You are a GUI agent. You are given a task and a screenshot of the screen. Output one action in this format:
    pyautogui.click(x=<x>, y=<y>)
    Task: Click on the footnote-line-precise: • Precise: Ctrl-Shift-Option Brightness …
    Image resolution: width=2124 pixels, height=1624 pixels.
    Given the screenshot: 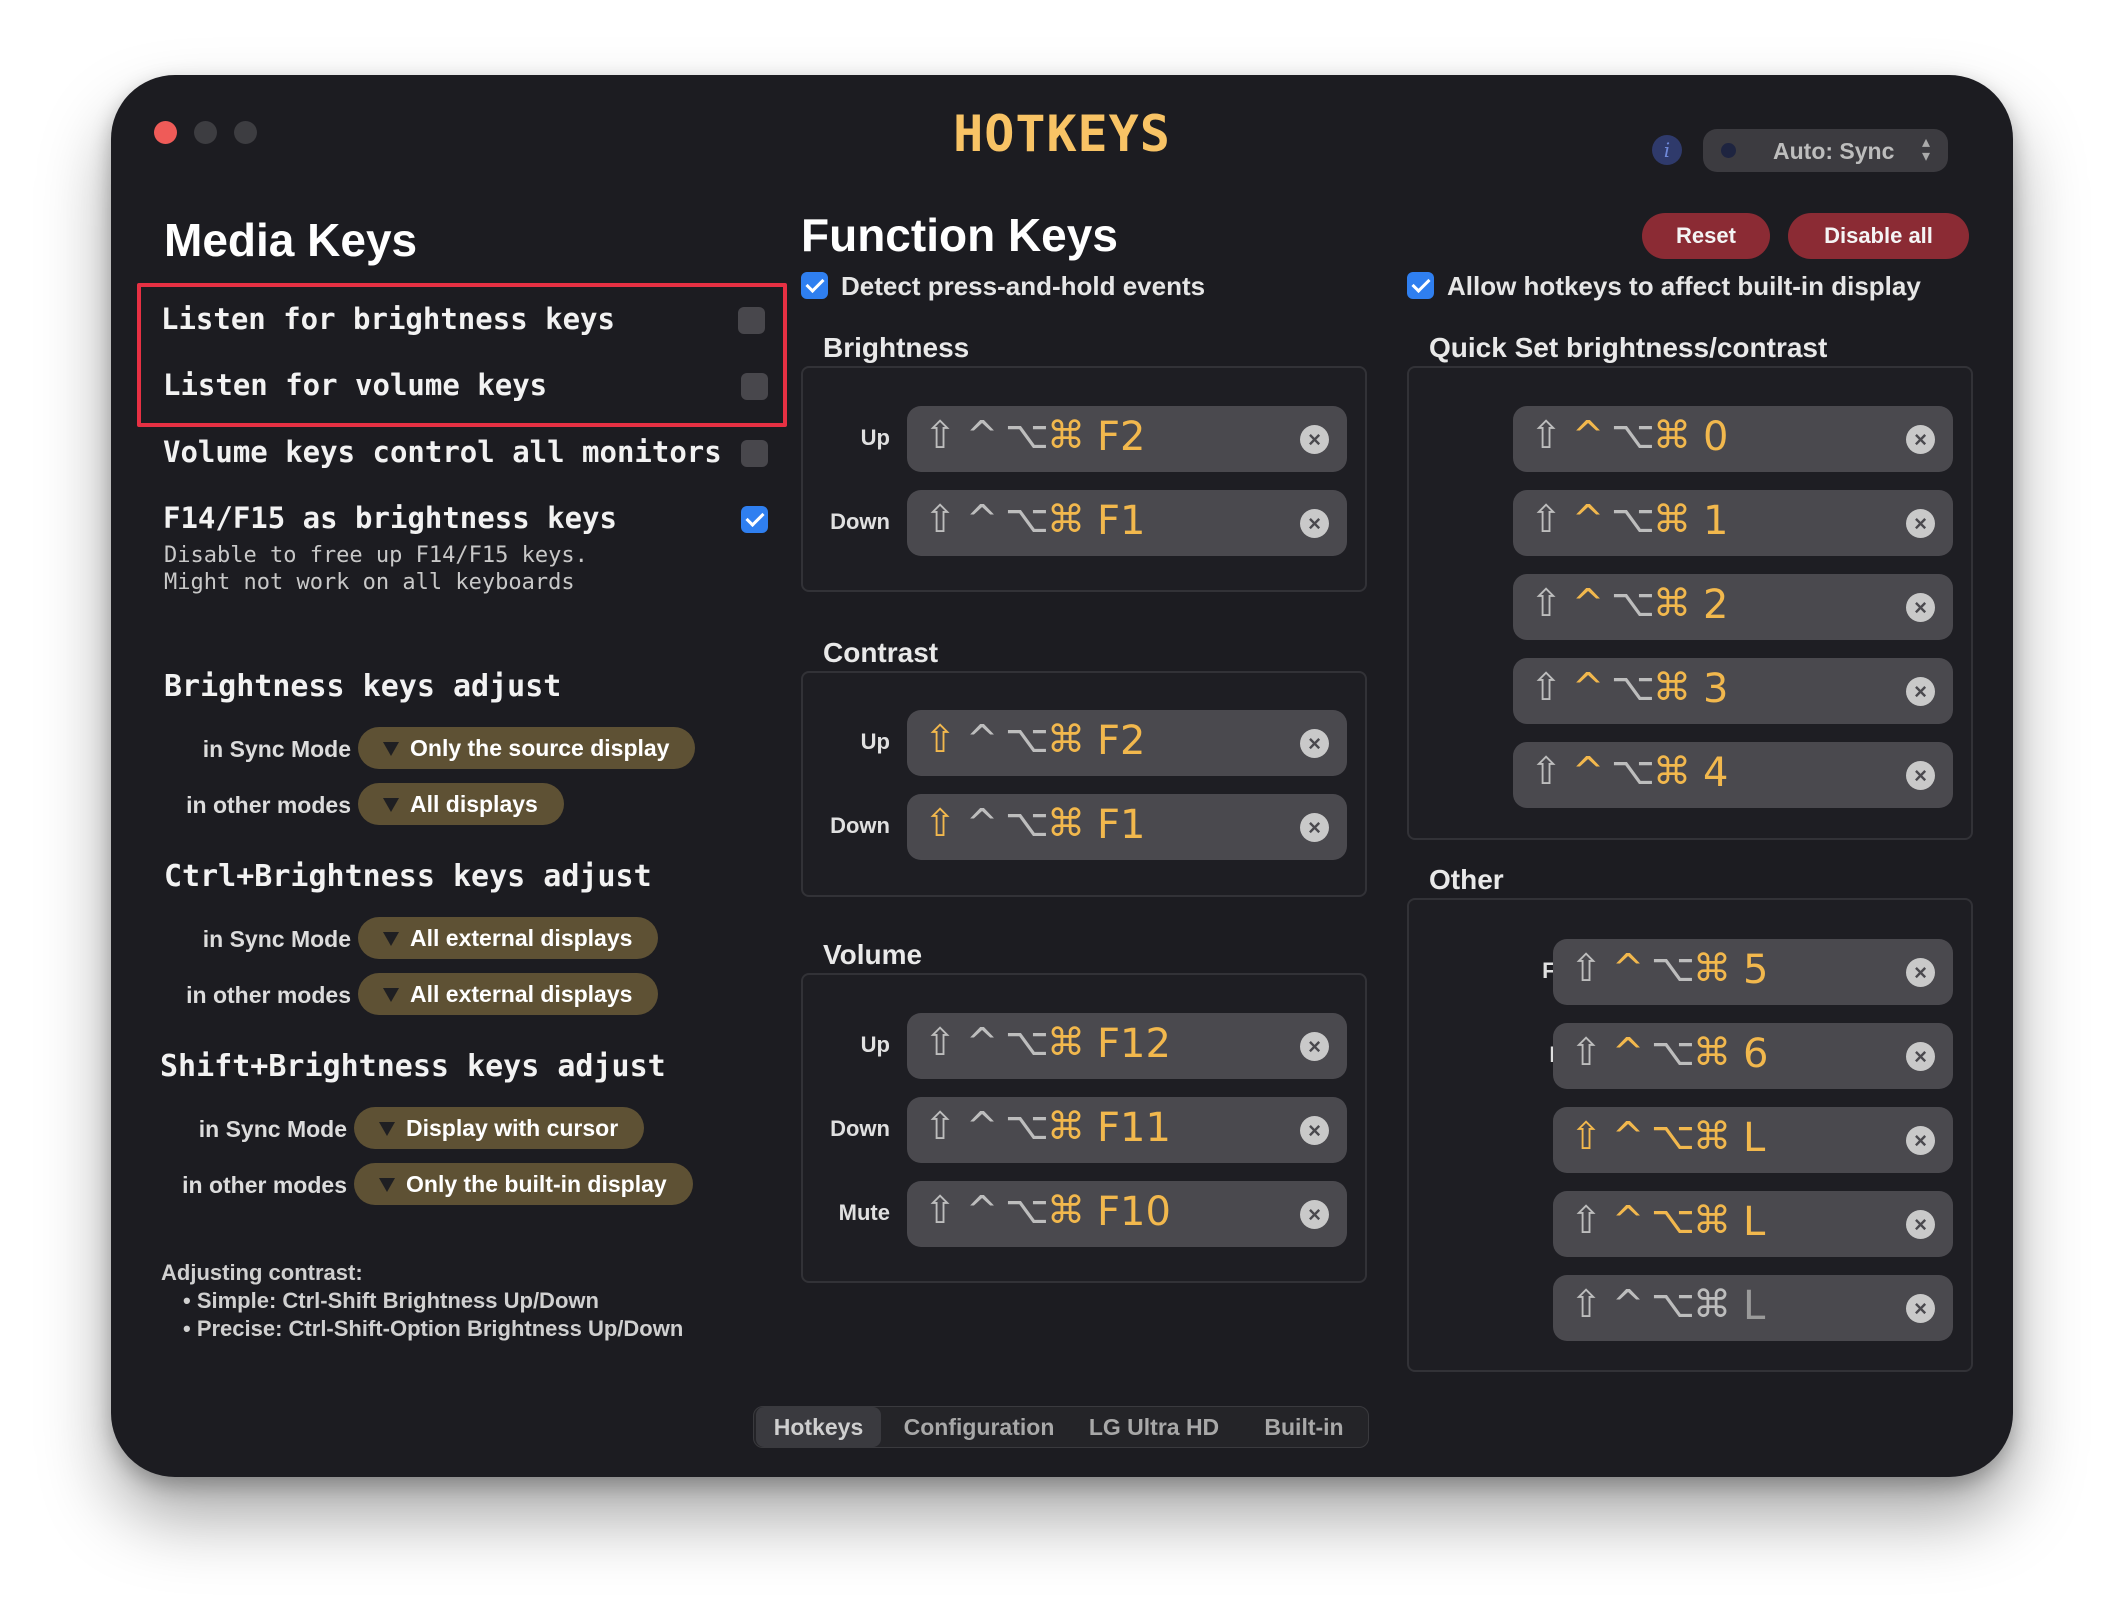 What is the action you would take?
    pyautogui.click(x=433, y=1328)
    